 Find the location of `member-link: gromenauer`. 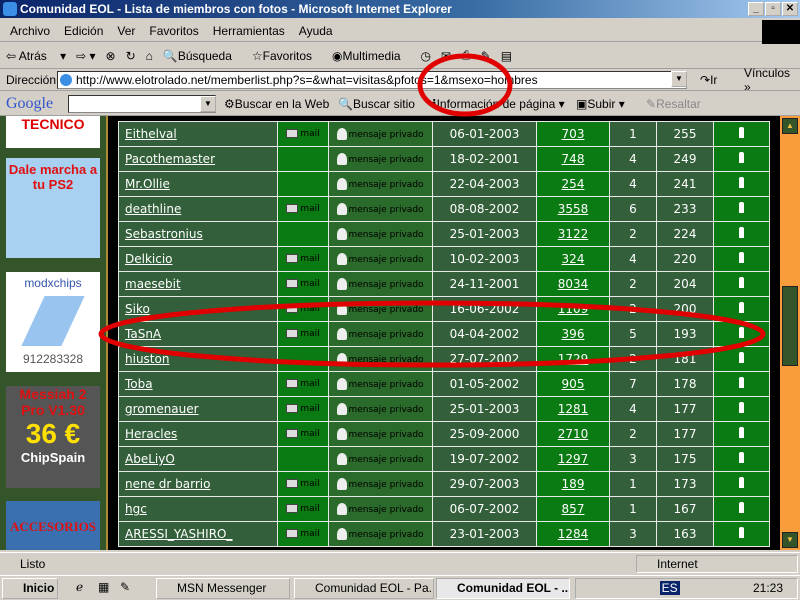

member-link: gromenauer is located at coordinates (162, 409).